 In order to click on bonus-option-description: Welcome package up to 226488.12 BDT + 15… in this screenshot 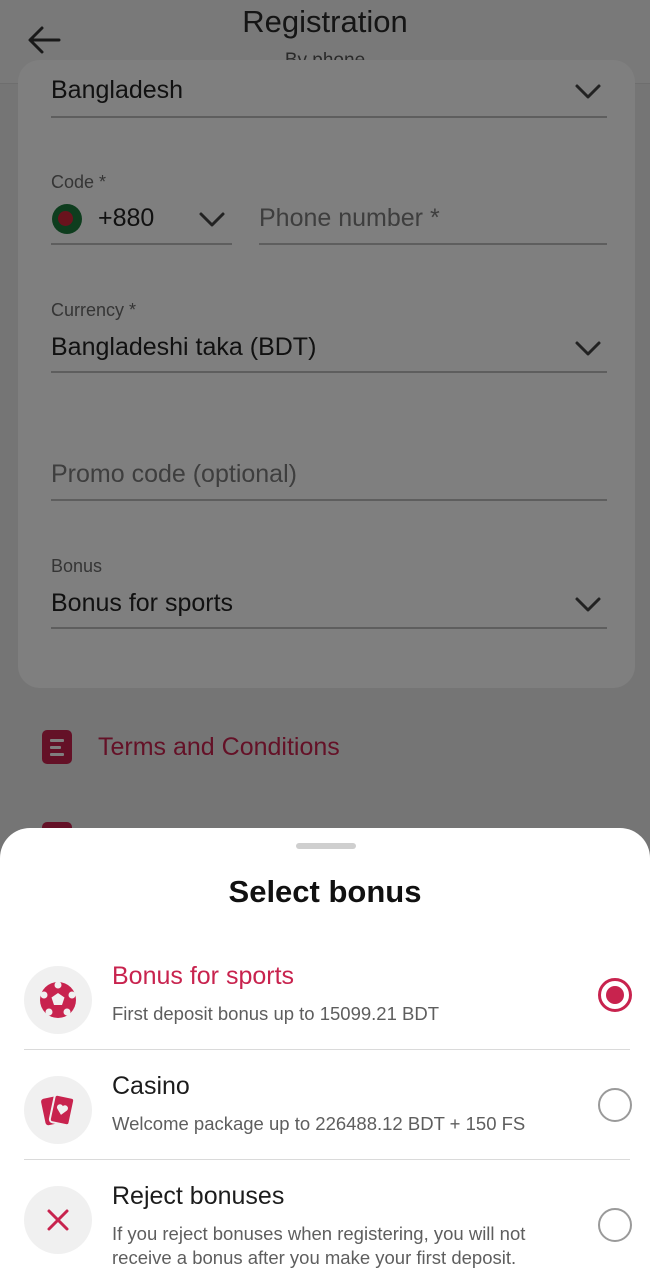, I will do `click(319, 1123)`.